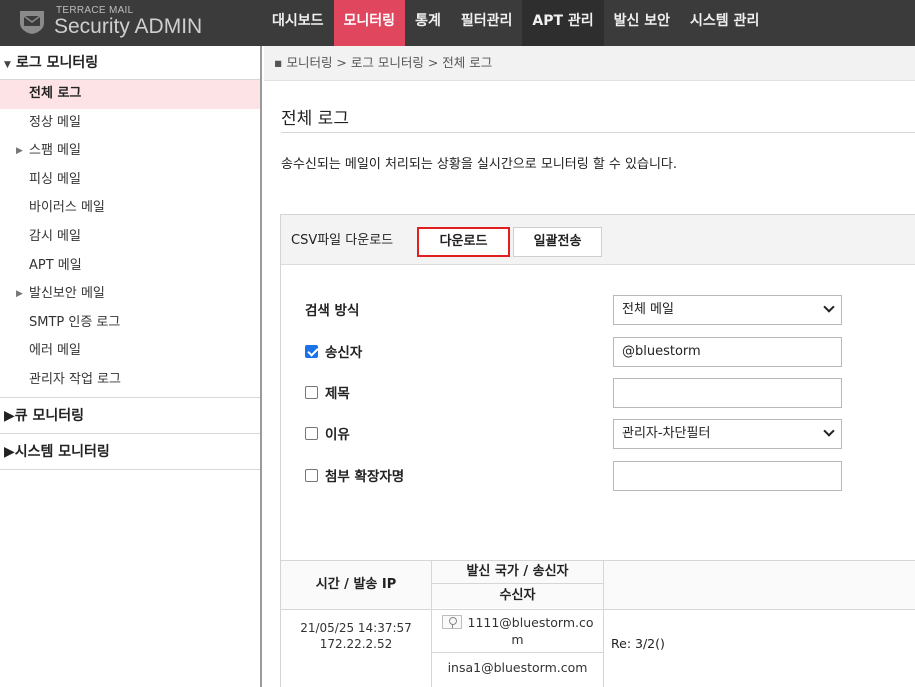 The width and height of the screenshot is (915, 687). What do you see at coordinates (130, 380) in the screenshot?
I see `sidebar-item-admin-work-log: 관리자 작업 로그` at bounding box center [130, 380].